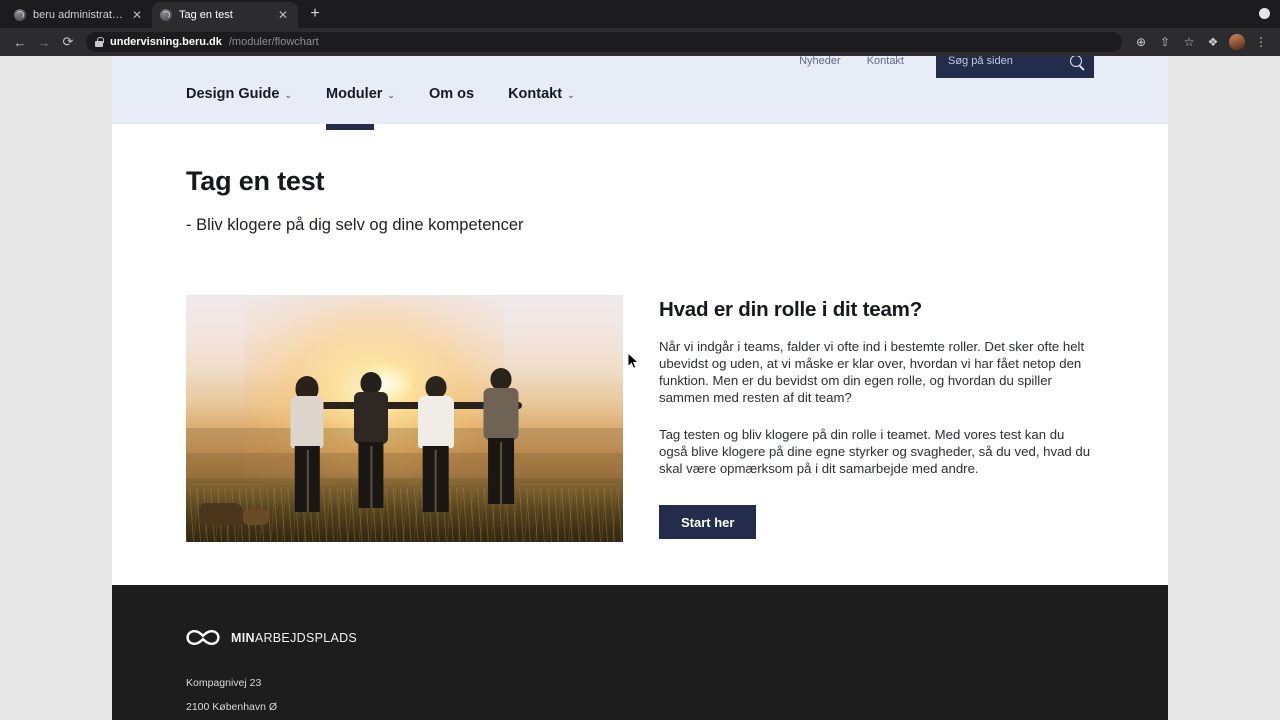 The width and height of the screenshot is (1280, 720). Describe the element at coordinates (708, 522) in the screenshot. I see `start-test-button: Start her` at that location.